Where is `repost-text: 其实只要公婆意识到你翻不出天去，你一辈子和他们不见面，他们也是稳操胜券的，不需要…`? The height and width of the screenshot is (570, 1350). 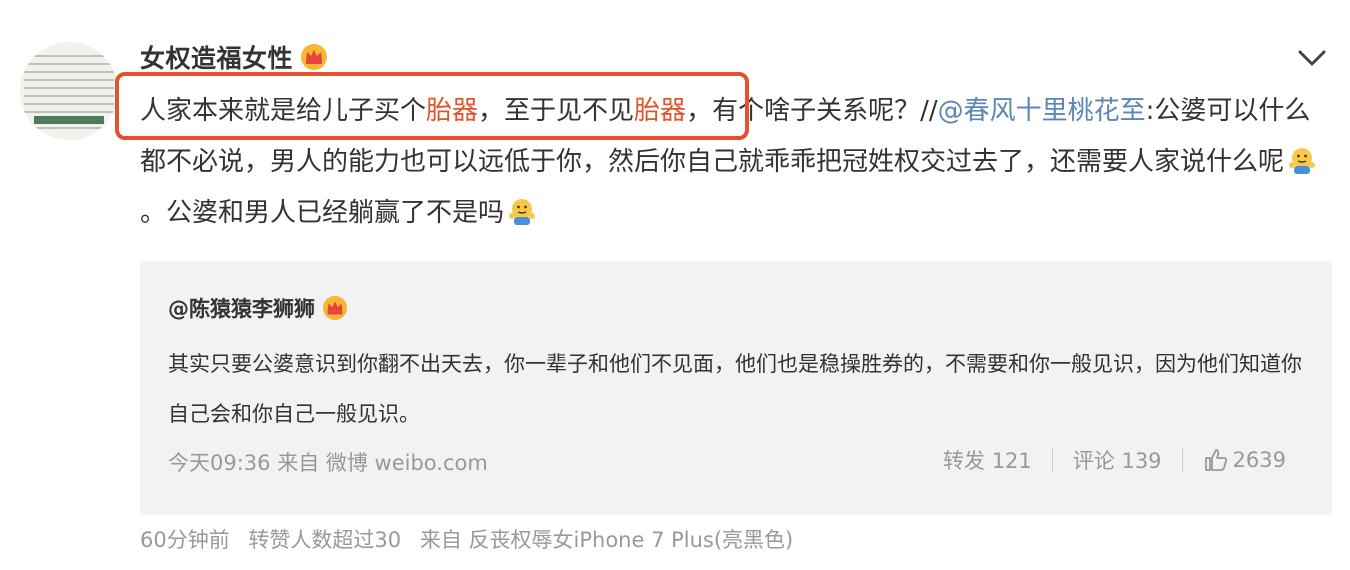 repost-text: 其实只要公婆意识到你翻不出天去，你一辈子和他们不见面，他们也是稳操胜券的，不需要… is located at coordinates (735, 389).